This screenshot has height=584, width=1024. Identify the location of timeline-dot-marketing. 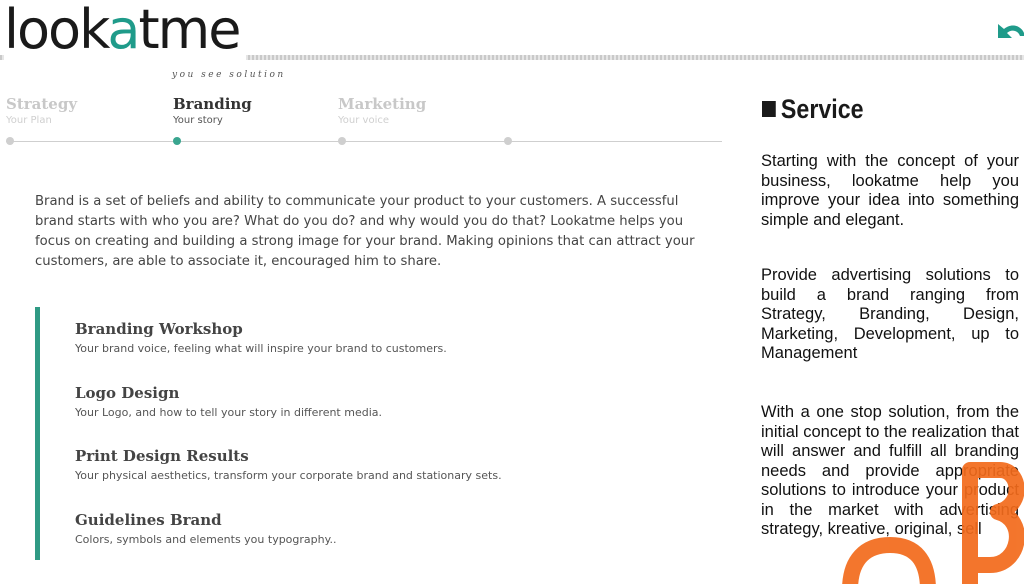
(342, 141).